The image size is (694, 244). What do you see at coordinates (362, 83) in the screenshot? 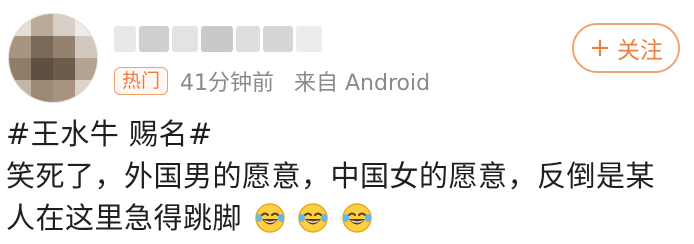
I see `post-source: 来自 Android` at bounding box center [362, 83].